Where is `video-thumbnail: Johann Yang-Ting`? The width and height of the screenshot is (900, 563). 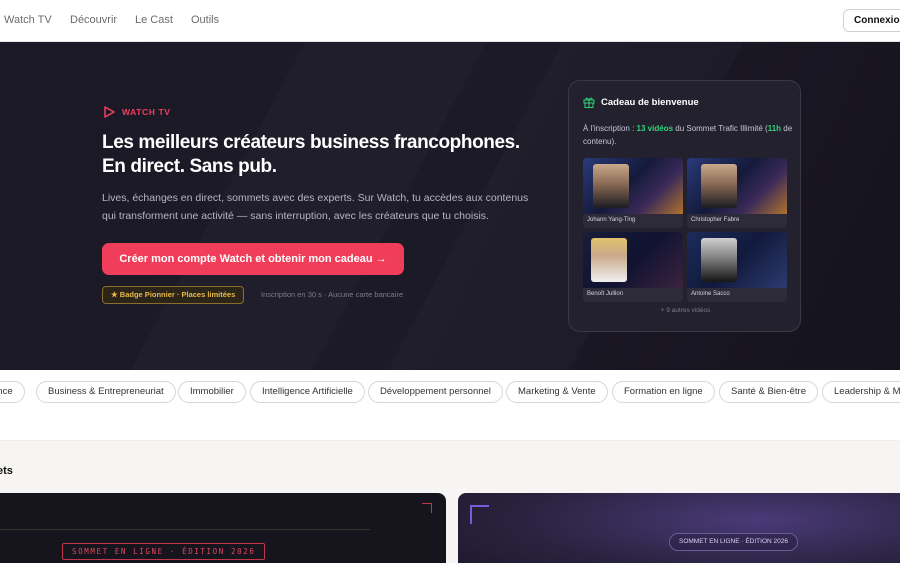 video-thumbnail: Johann Yang-Ting is located at coordinates (633, 193).